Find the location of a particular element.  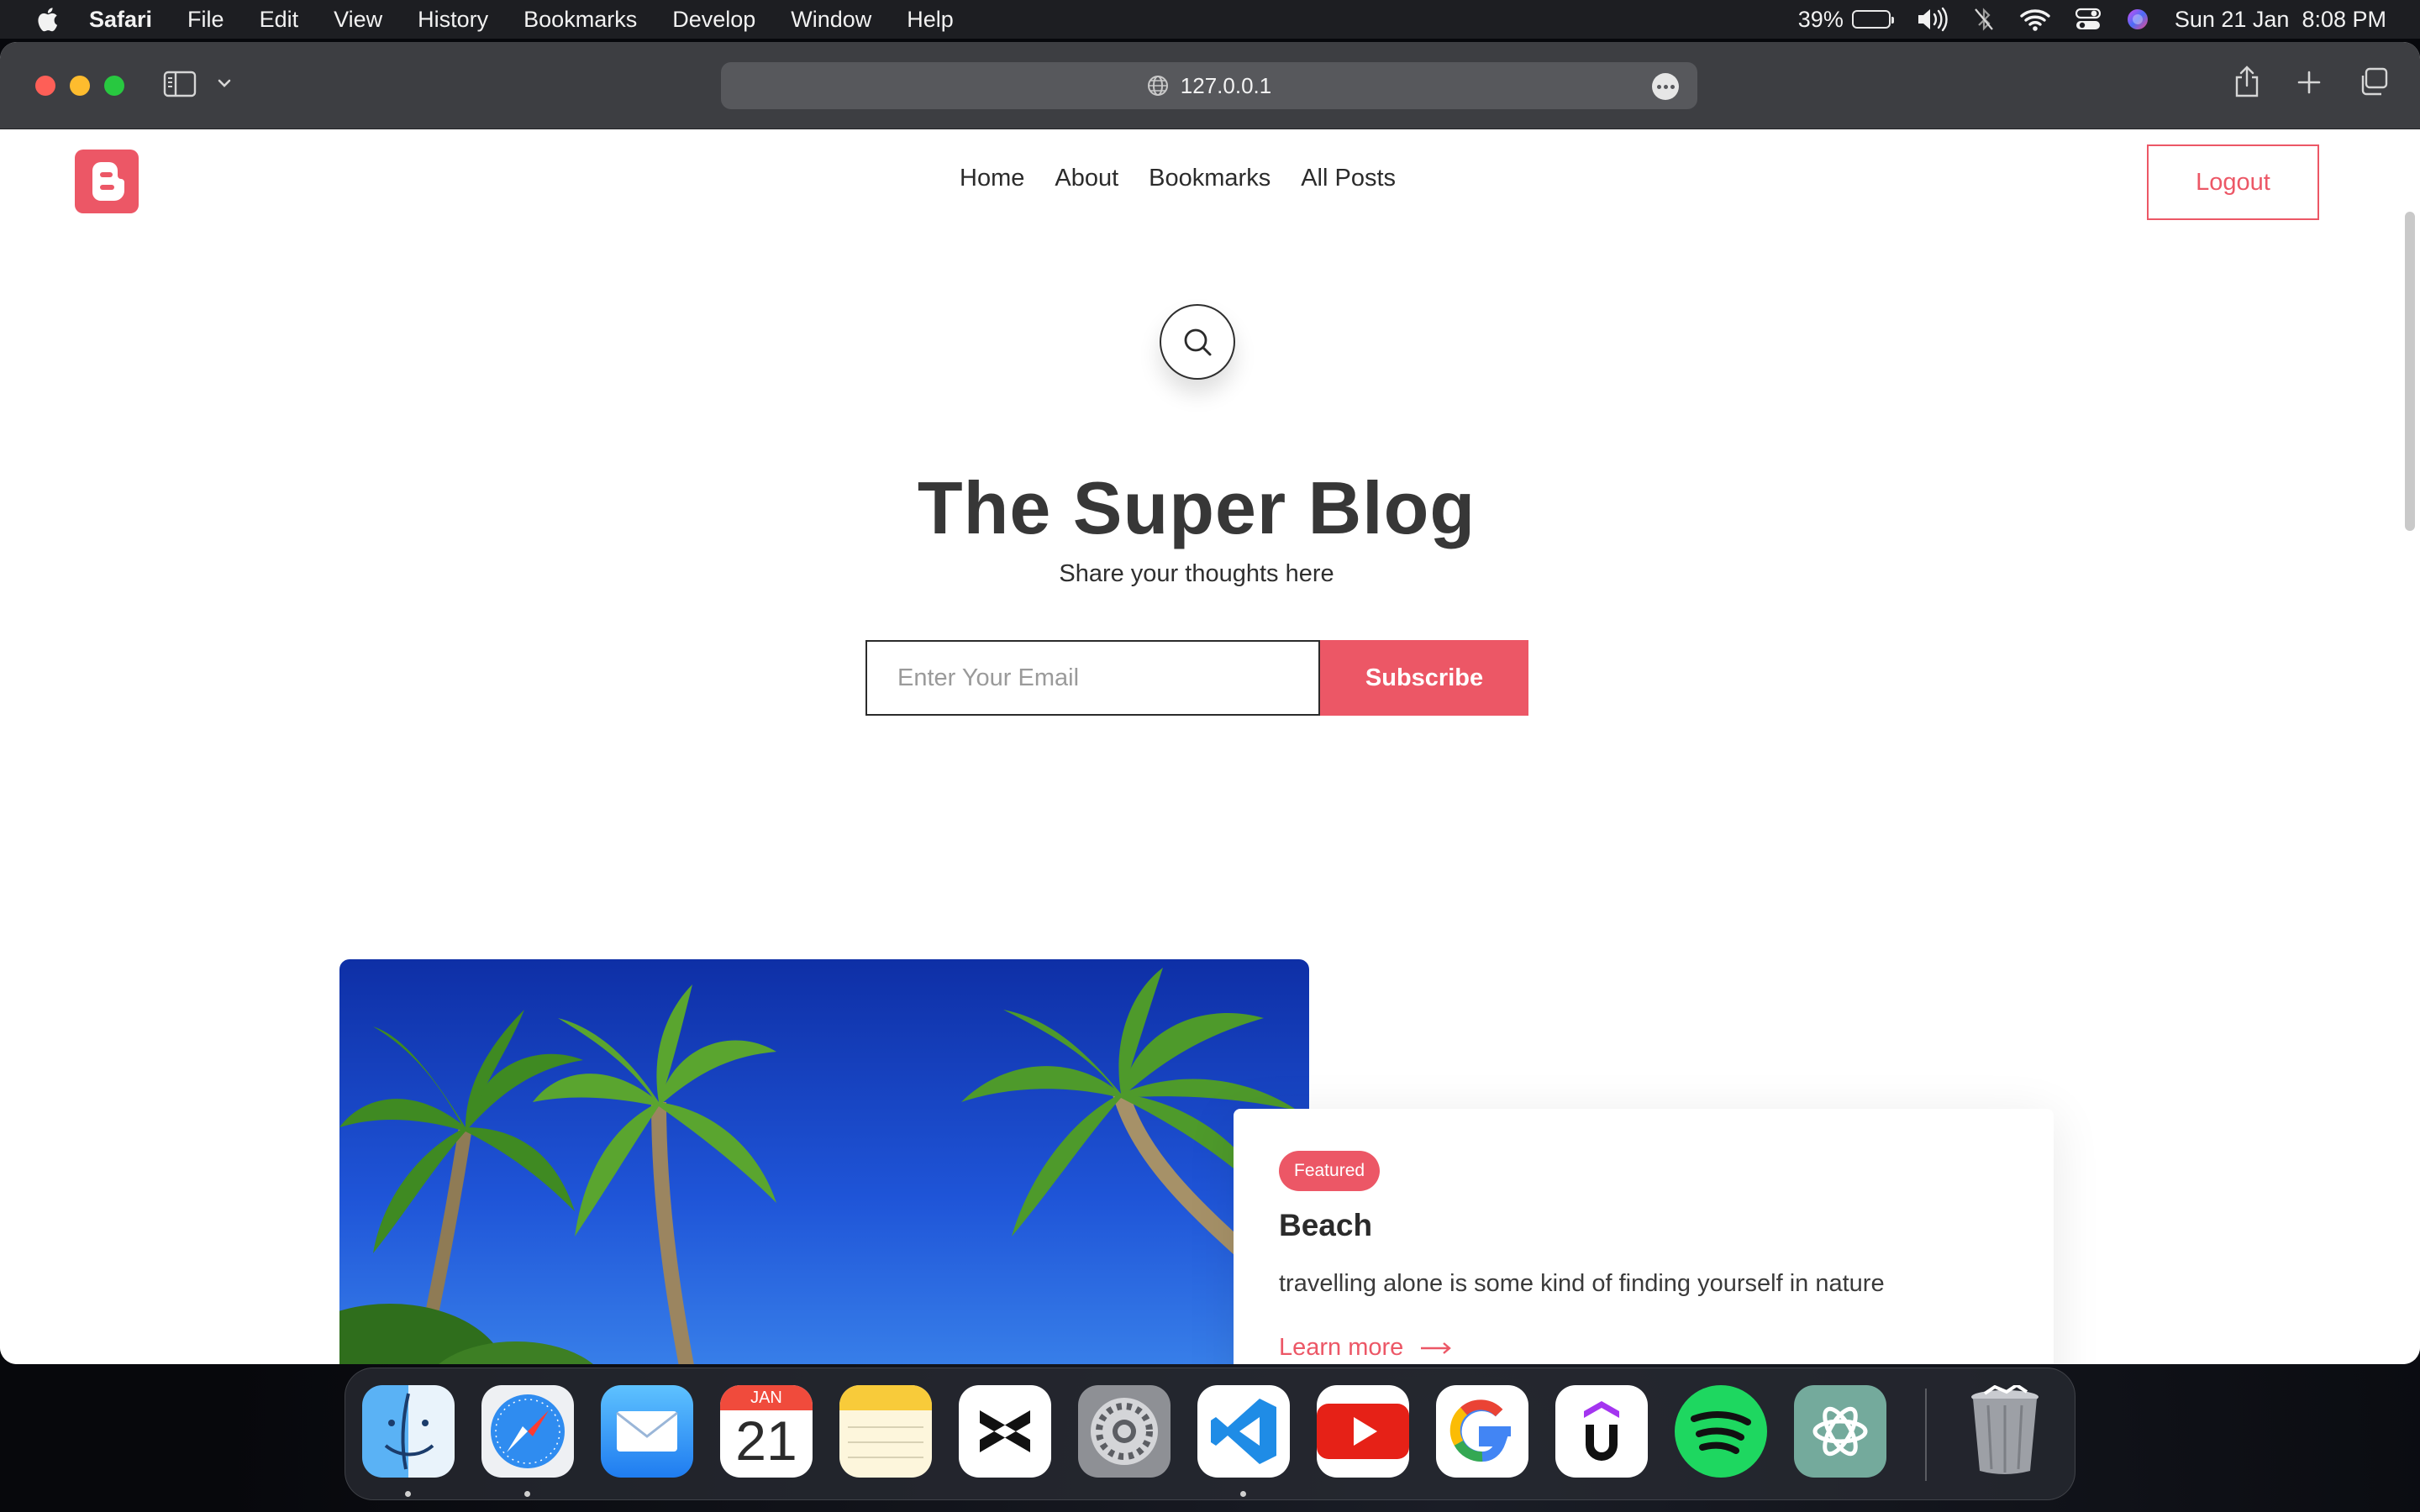

blogger-logo is located at coordinates (107, 181).